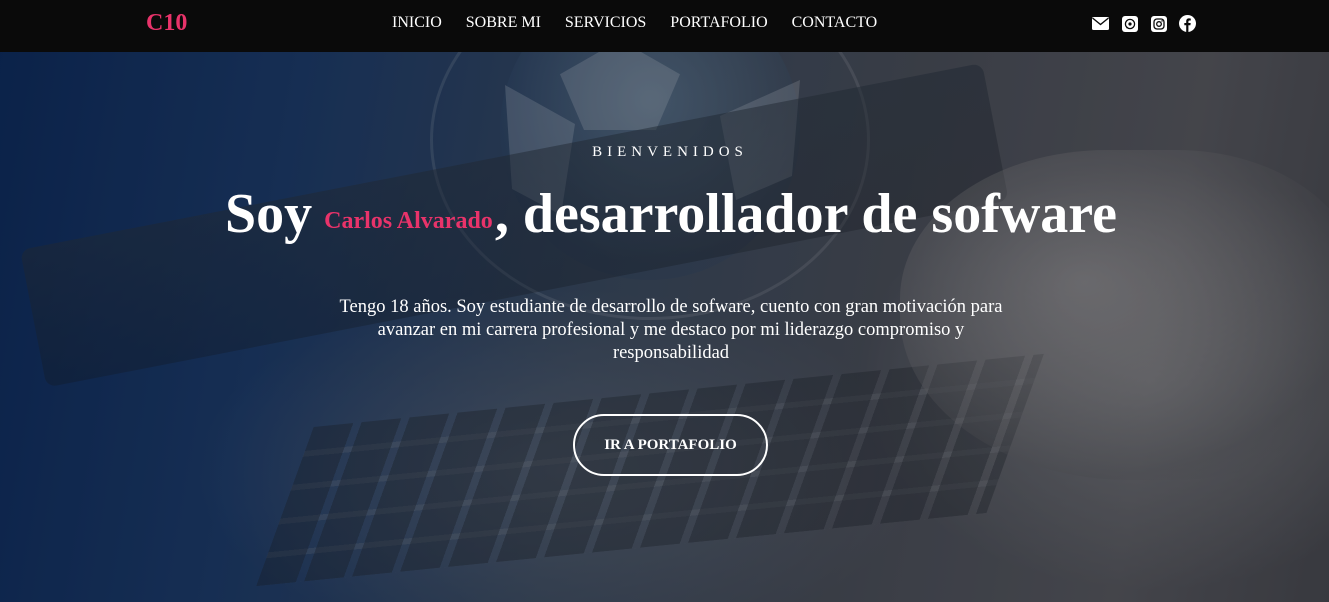  I want to click on envelope-icon, so click(1100, 23).